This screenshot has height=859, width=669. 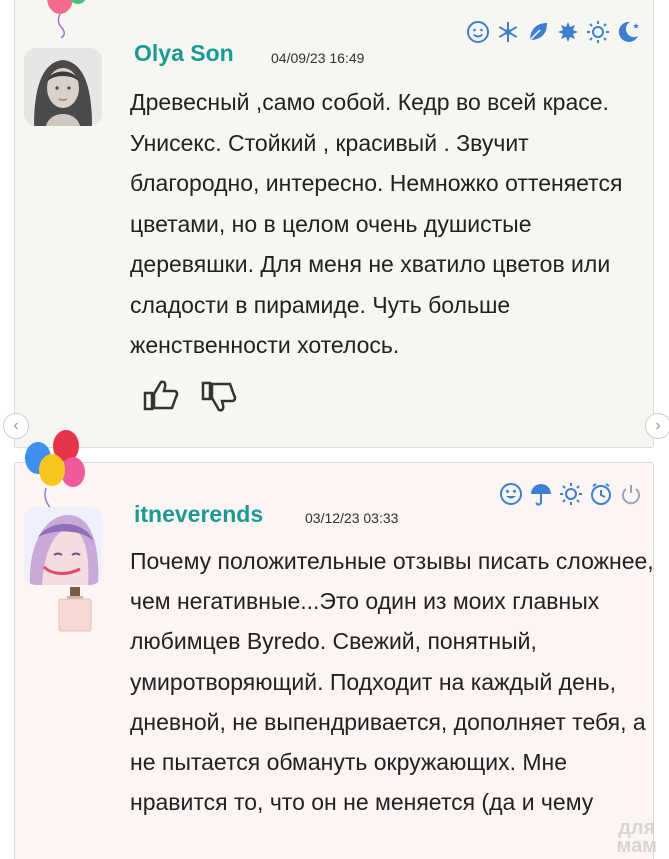 I want to click on balloons-icon, so click(x=66, y=19).